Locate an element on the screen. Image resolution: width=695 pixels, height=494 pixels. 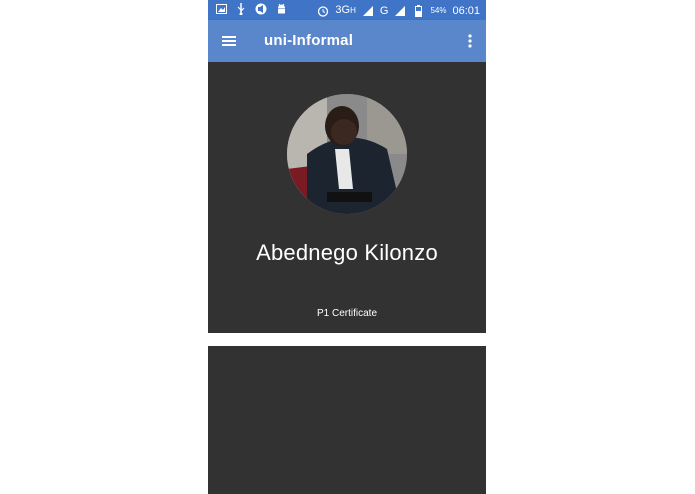
network-3g-indicator: 3GH is located at coordinates (345, 10).